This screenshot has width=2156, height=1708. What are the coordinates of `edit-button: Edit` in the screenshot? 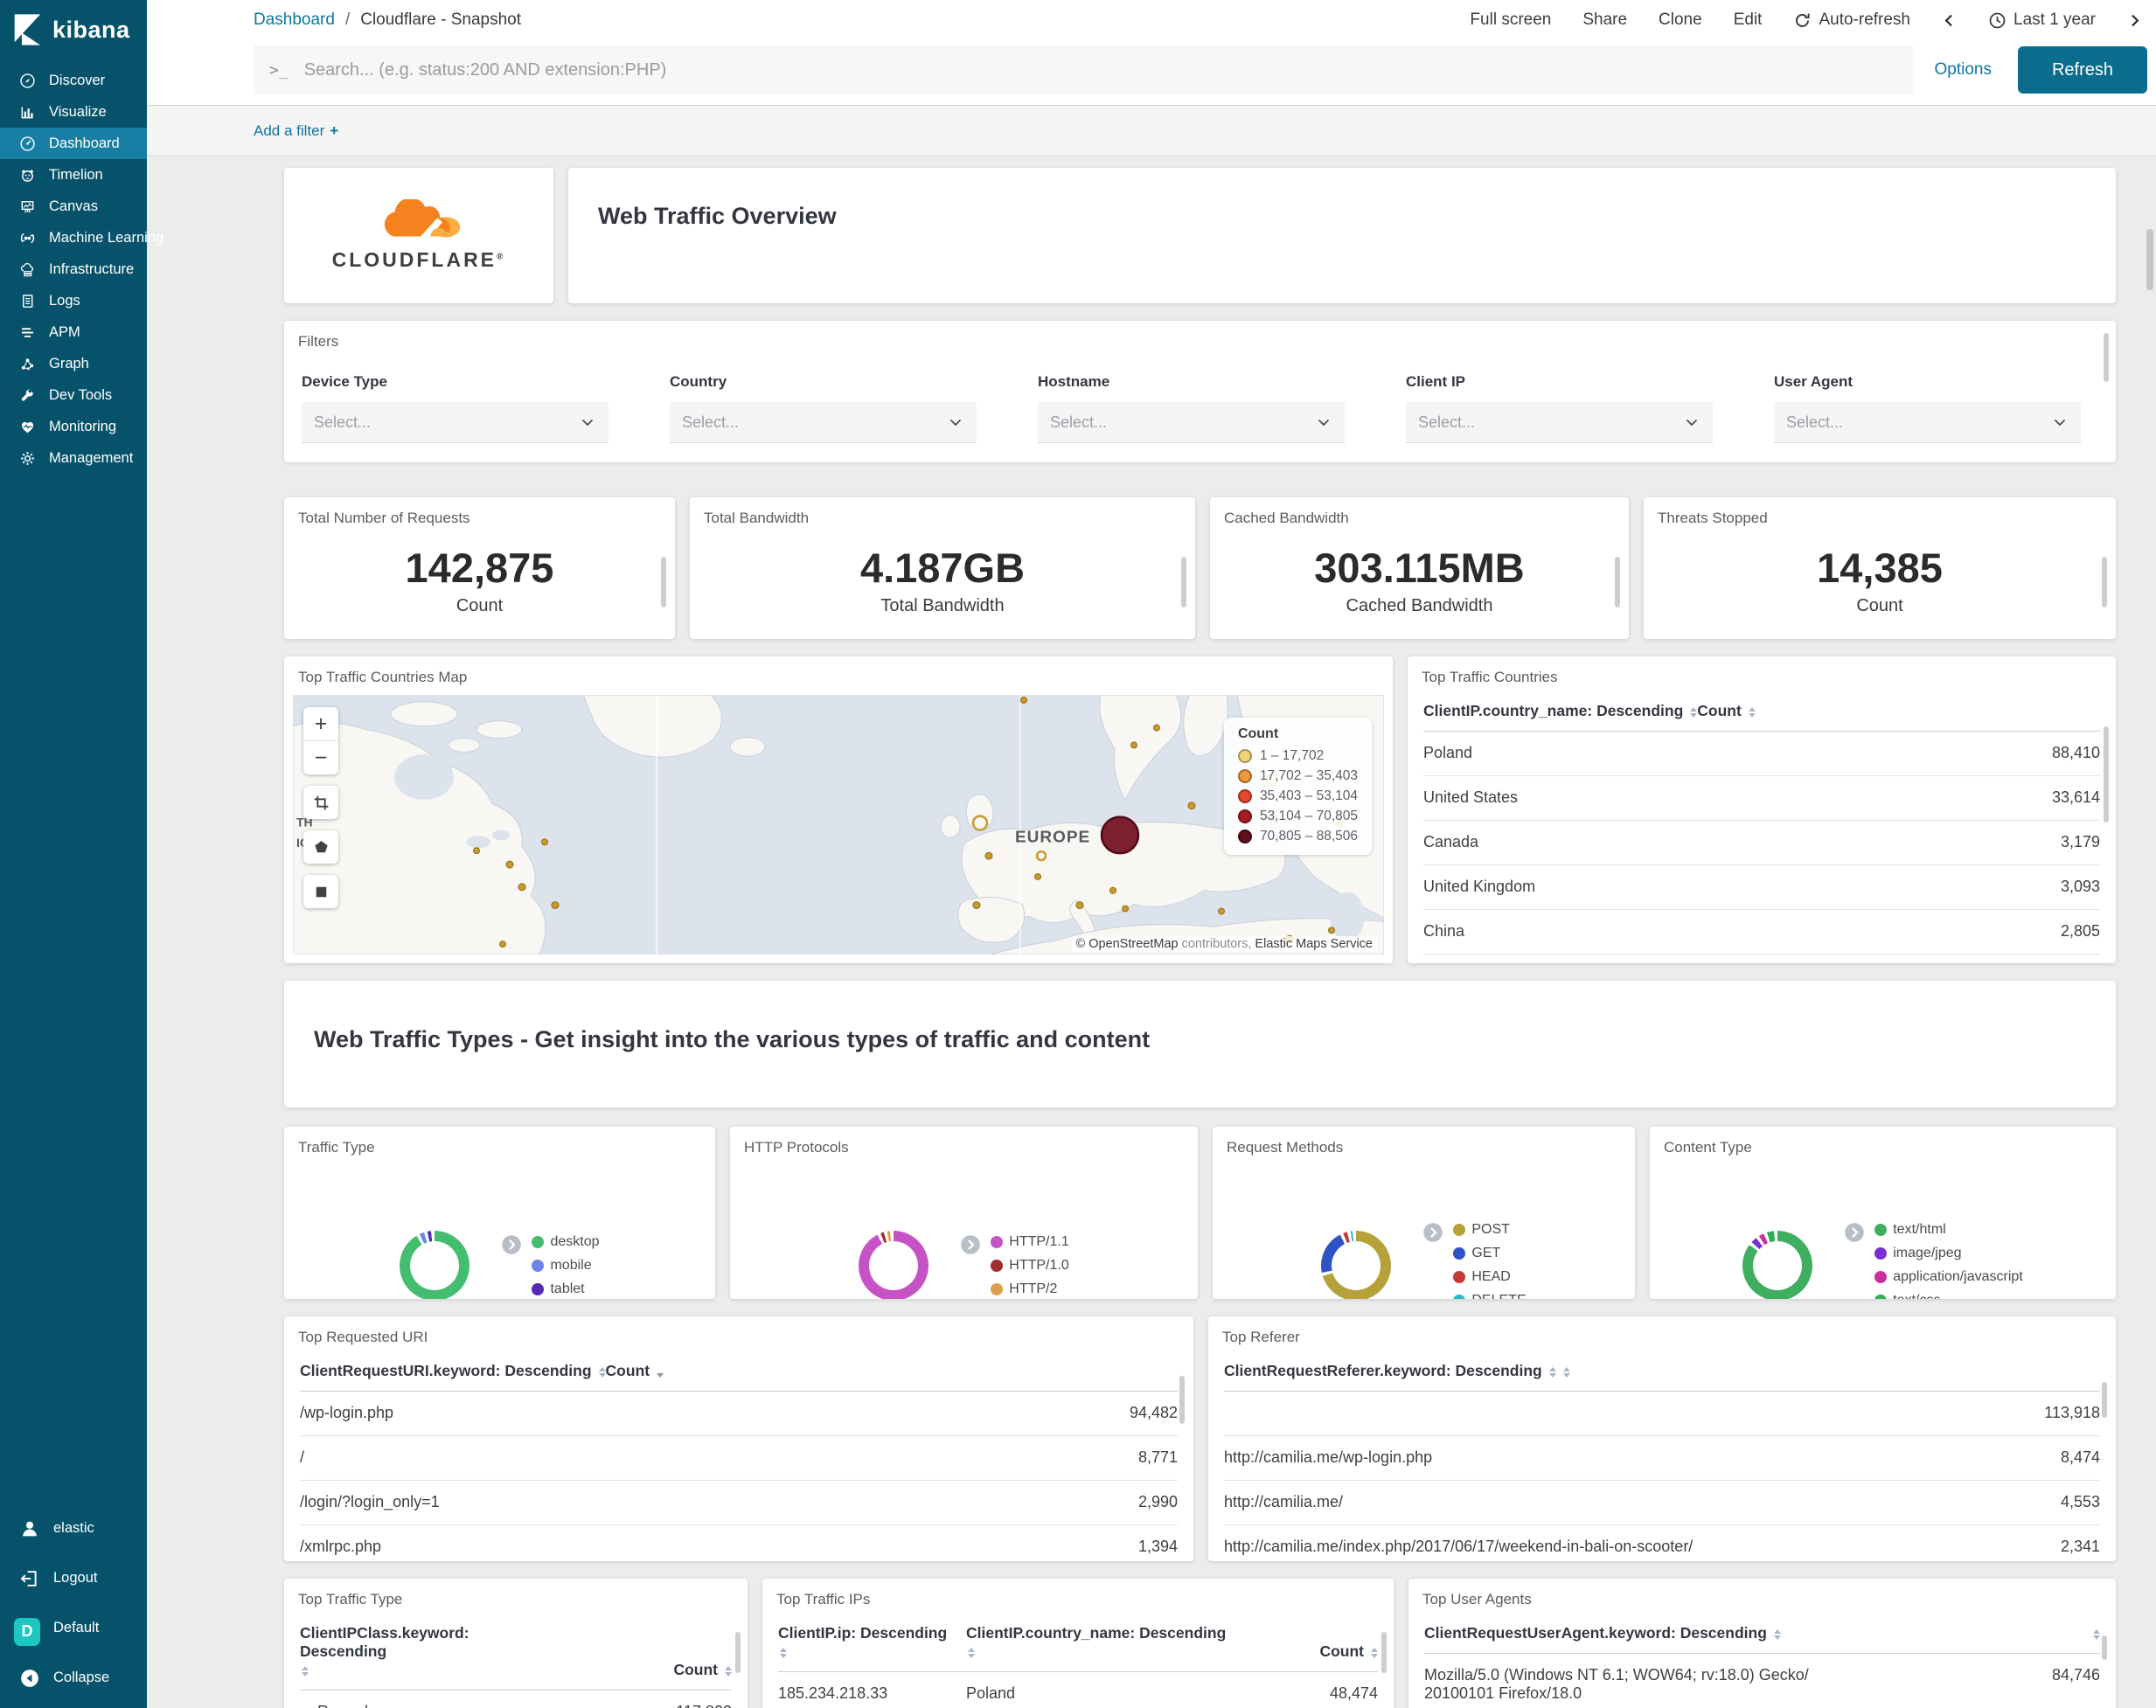 It's located at (1748, 20).